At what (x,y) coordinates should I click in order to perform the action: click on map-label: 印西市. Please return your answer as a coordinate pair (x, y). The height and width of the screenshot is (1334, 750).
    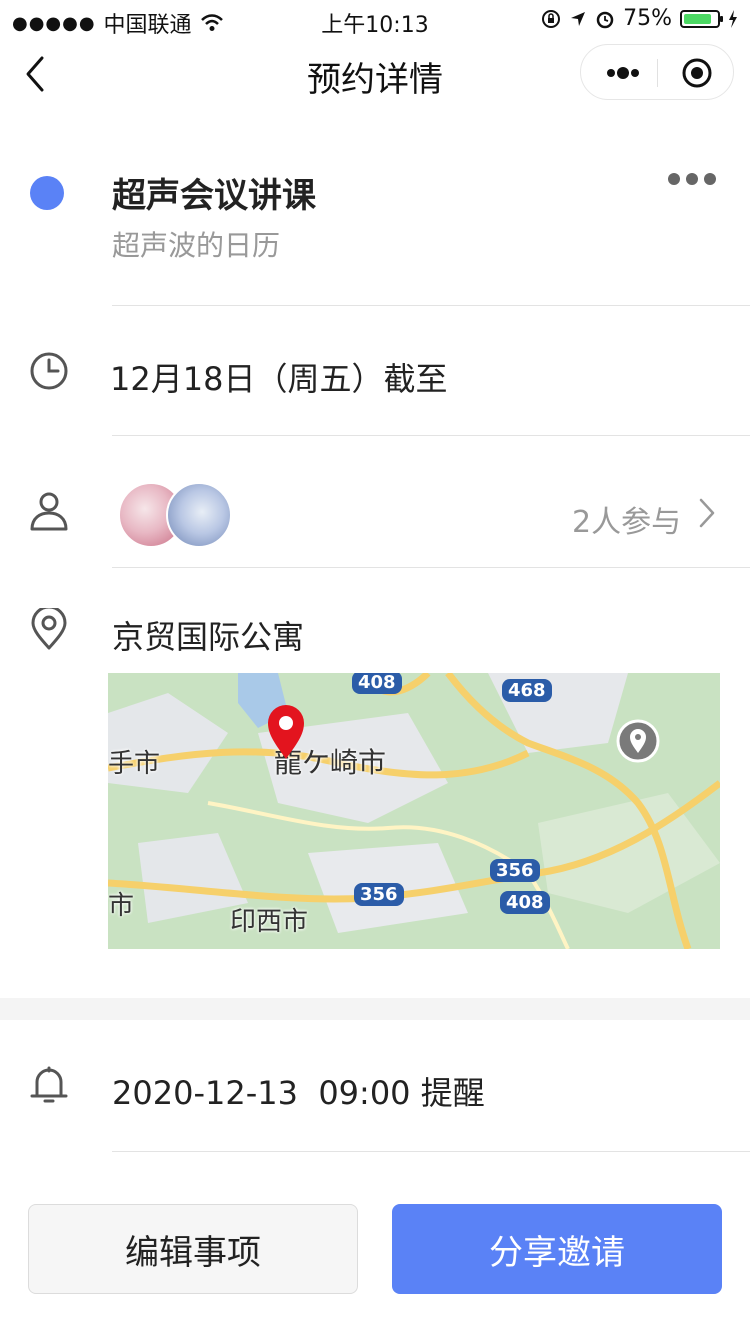
    Looking at the image, I should click on (269, 922).